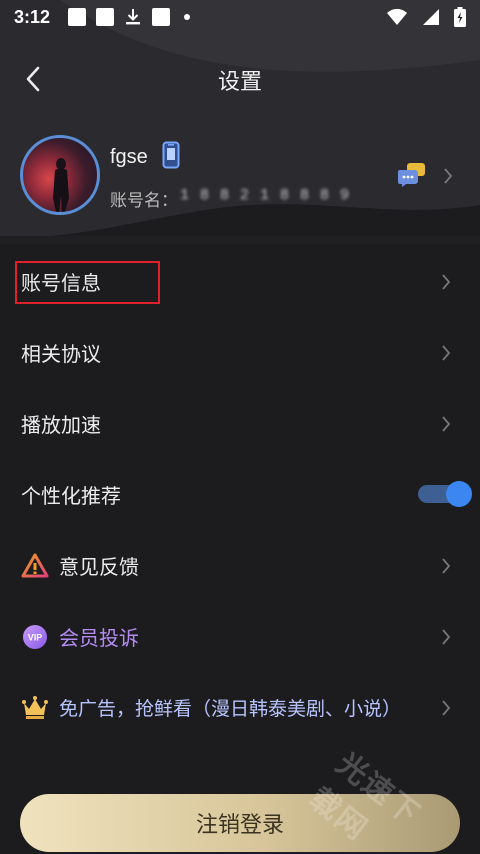  Describe the element at coordinates (61, 185) in the screenshot. I see `avatar-figure` at that location.